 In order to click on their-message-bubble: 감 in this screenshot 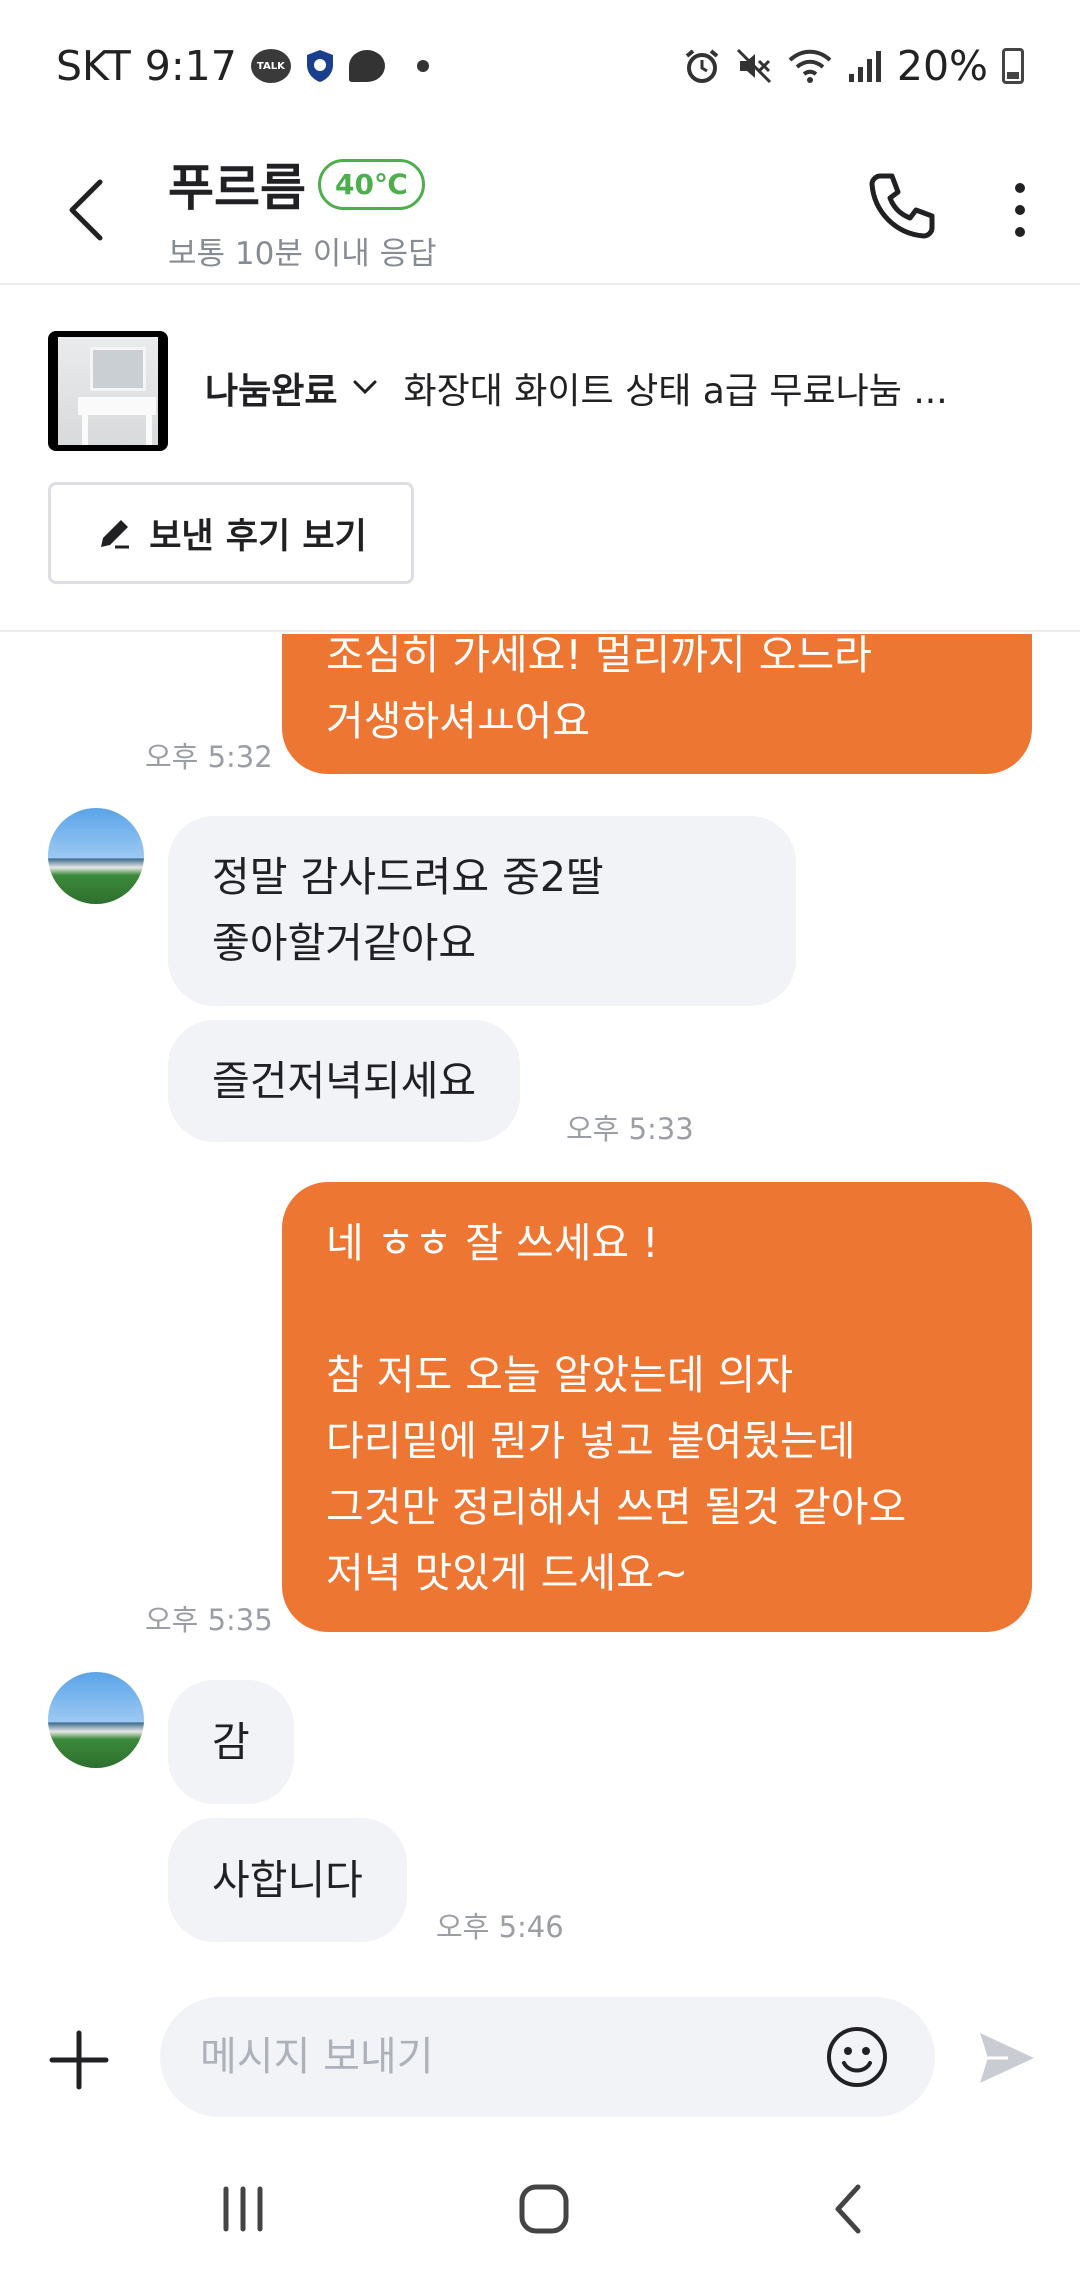, I will do `click(231, 1742)`.